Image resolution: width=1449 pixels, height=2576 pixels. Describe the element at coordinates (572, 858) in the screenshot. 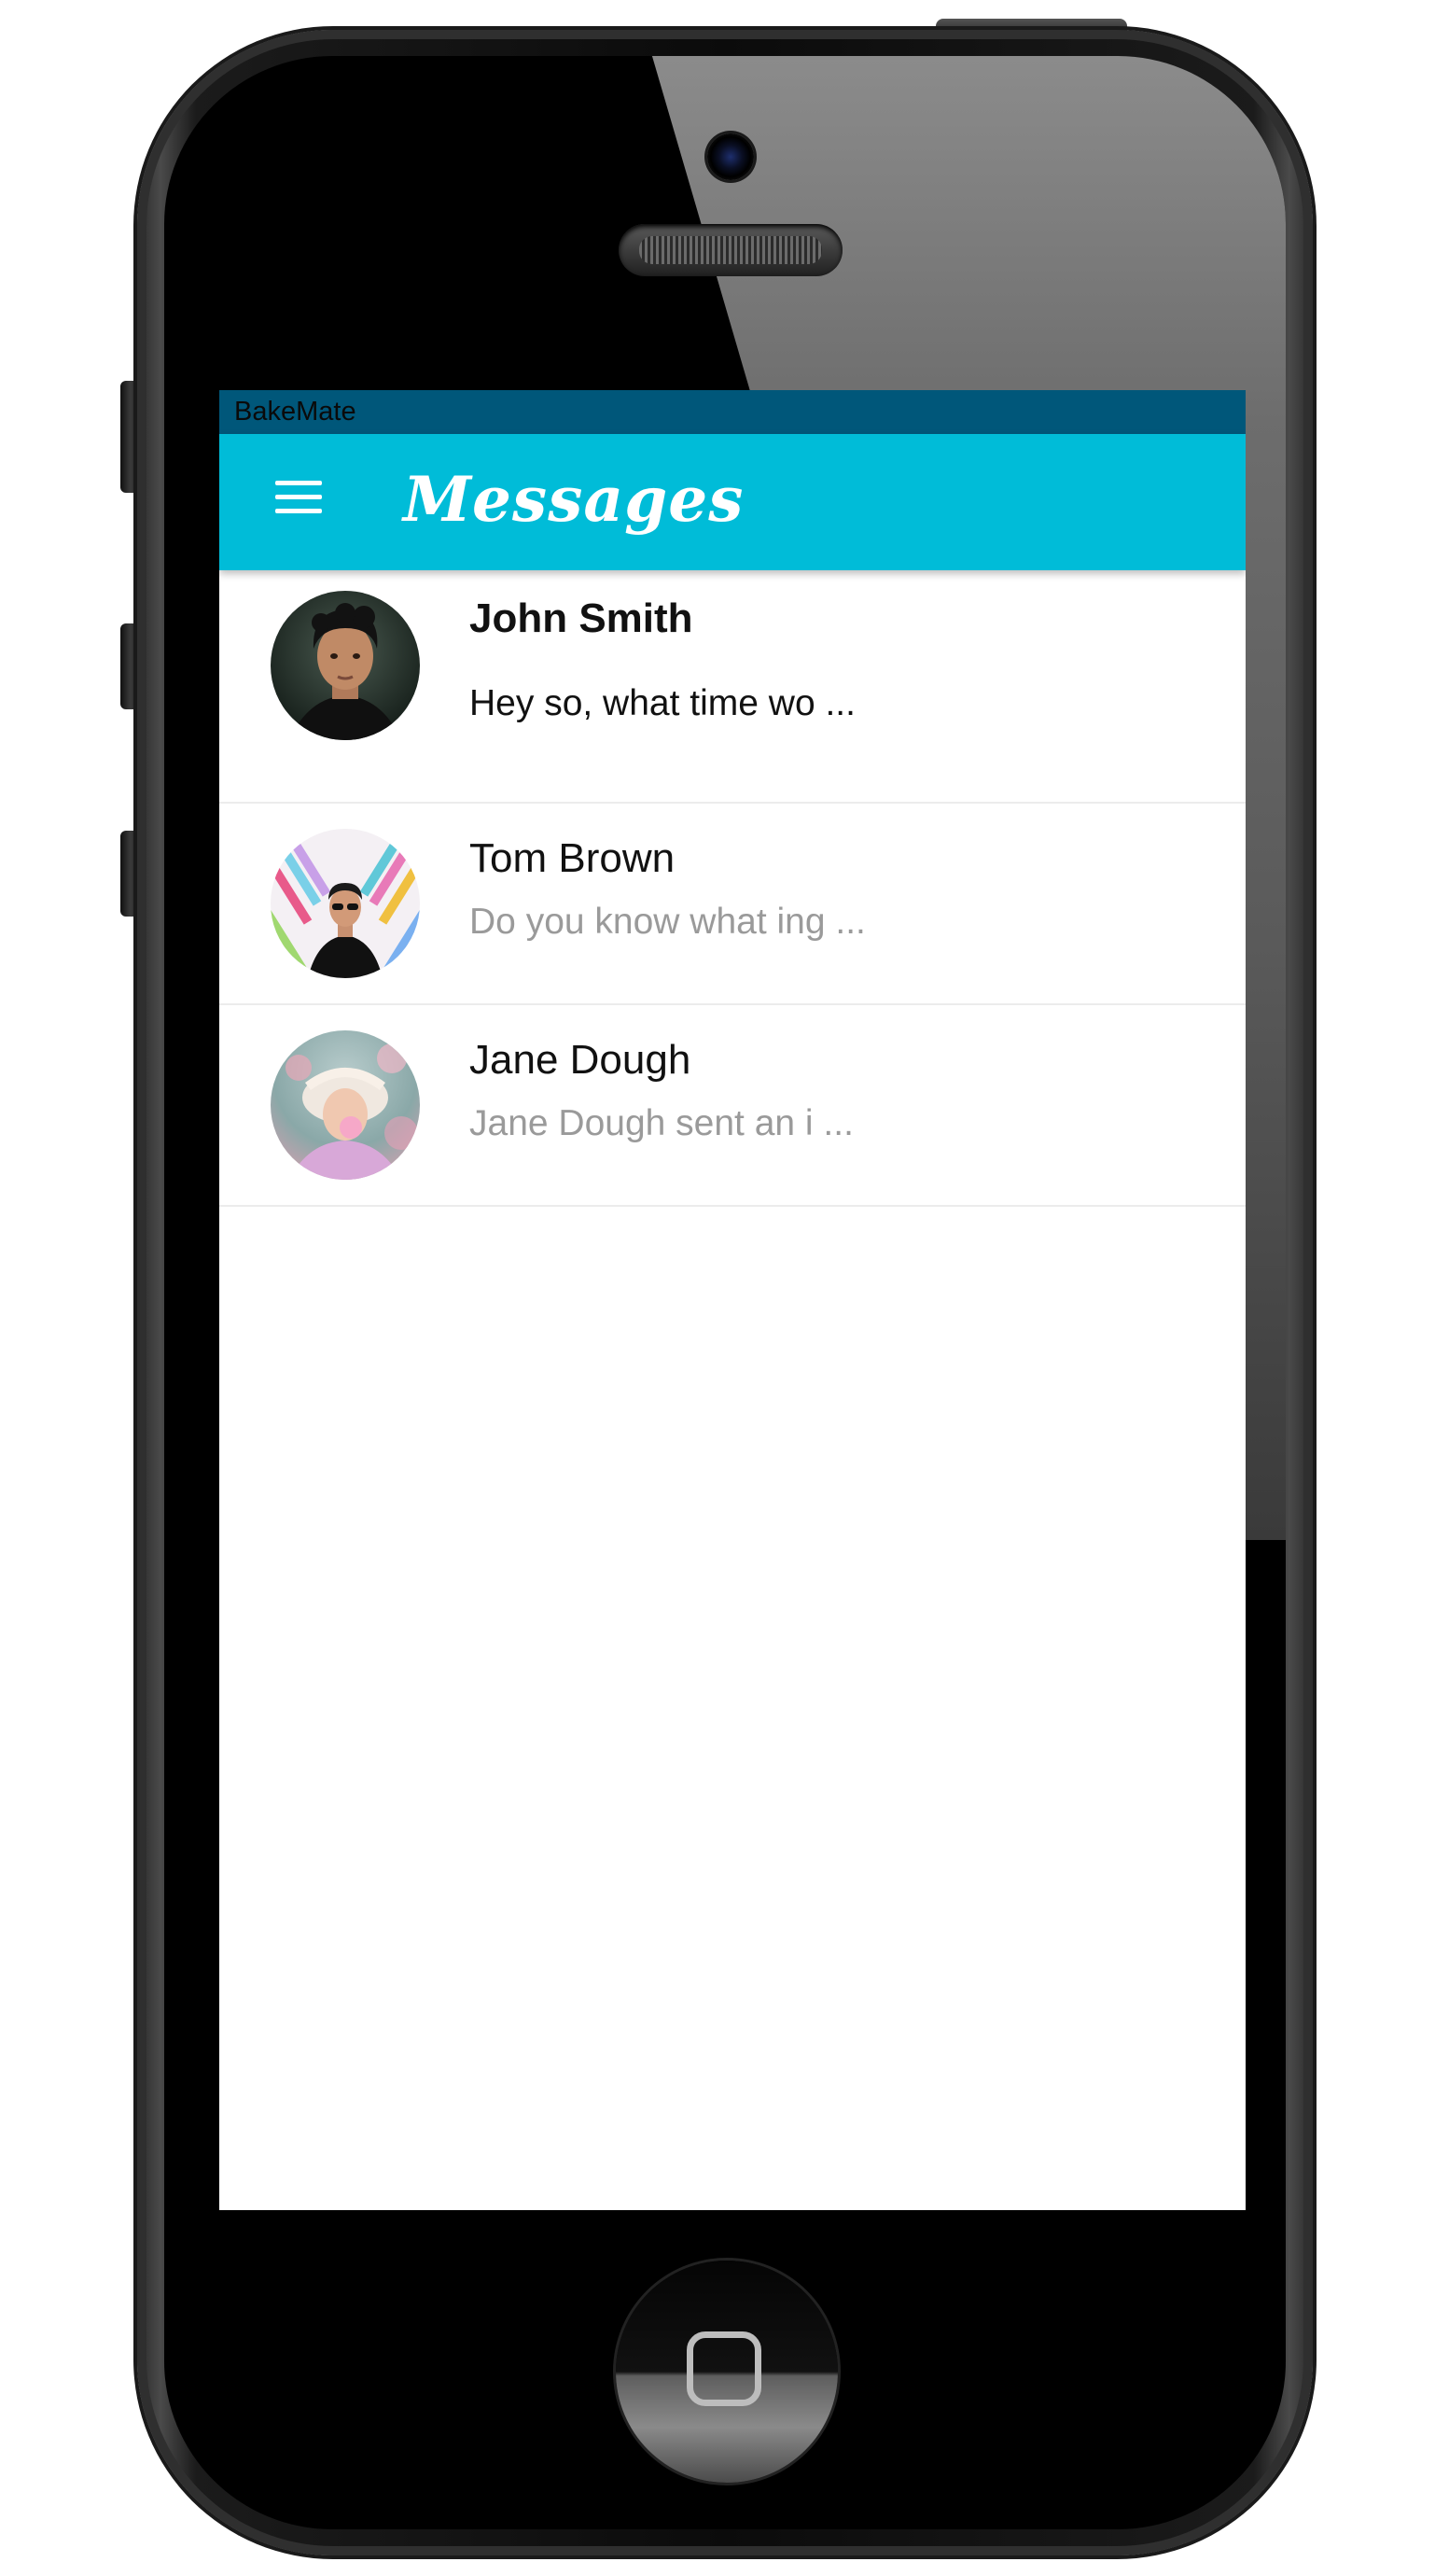

I see `contact-name: Tom Brown` at that location.